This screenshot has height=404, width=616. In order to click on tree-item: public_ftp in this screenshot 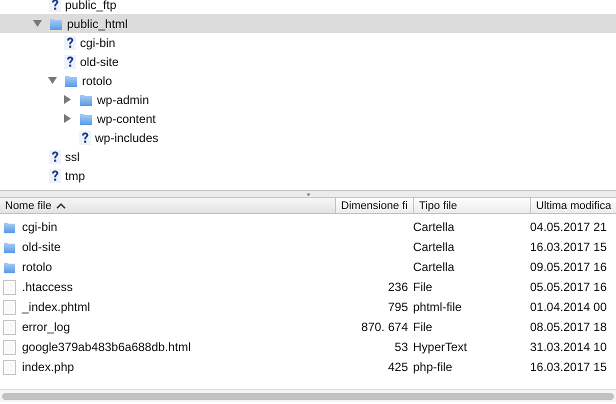, I will do `click(308, 7)`.